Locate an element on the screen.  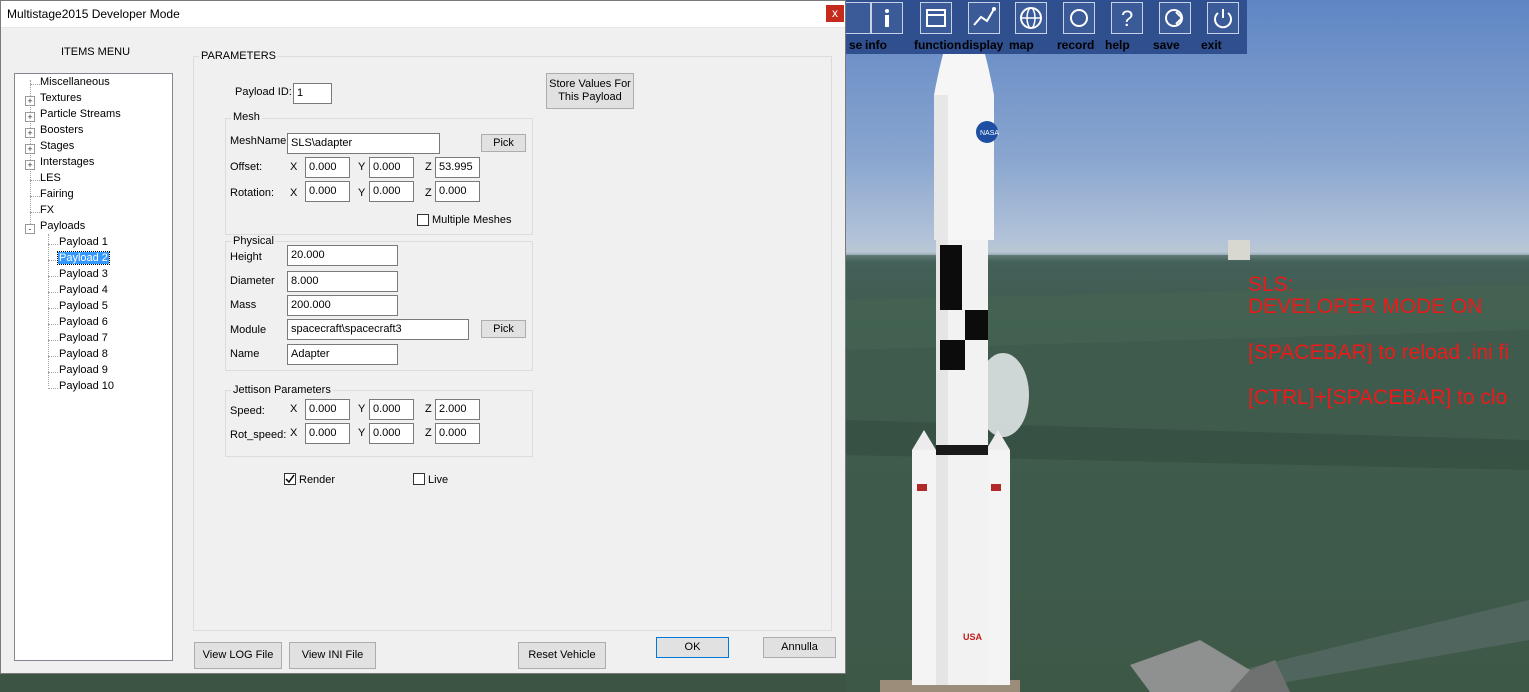
toolbar-help-button: ? help is located at coordinates (1127, 28).